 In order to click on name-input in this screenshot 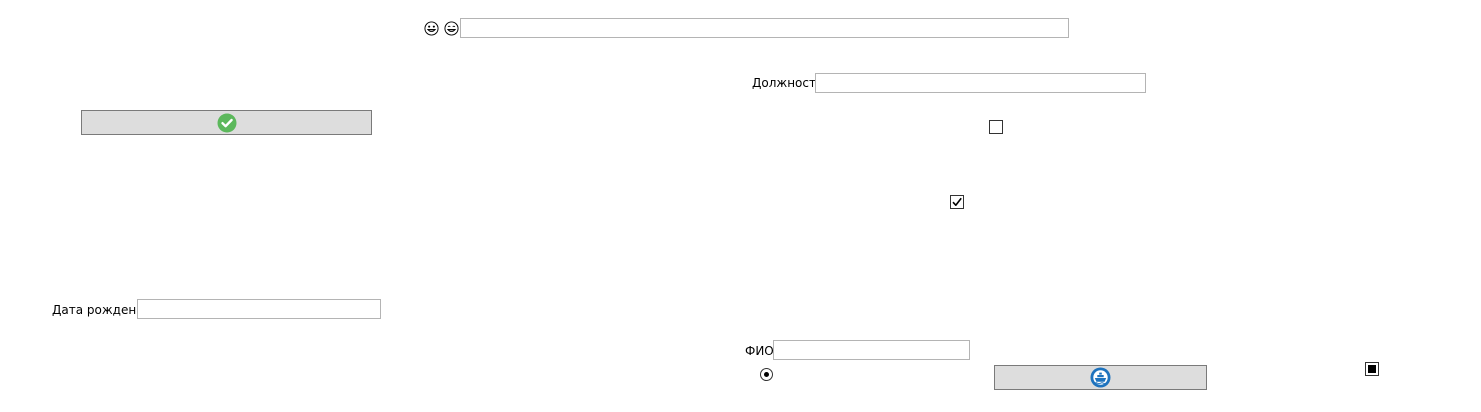, I will do `click(871, 350)`.